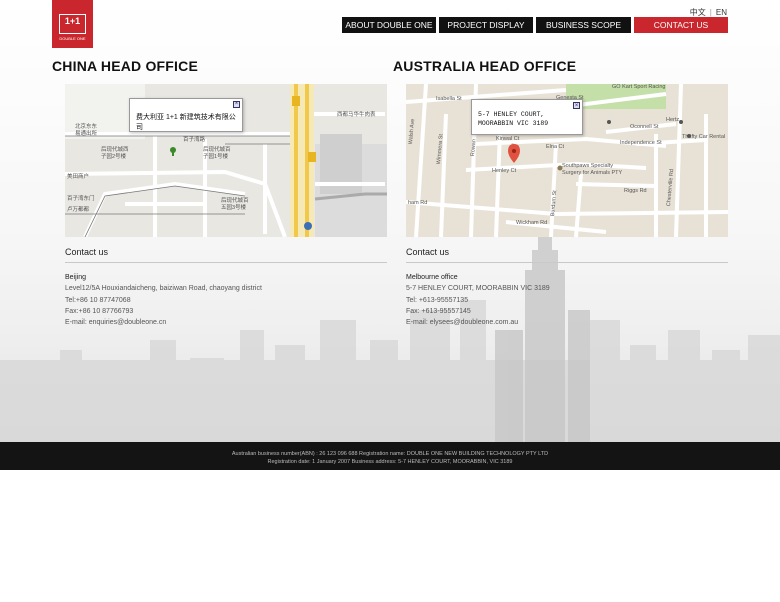  I want to click on china-map-label: 子园2号楼, so click(114, 157).